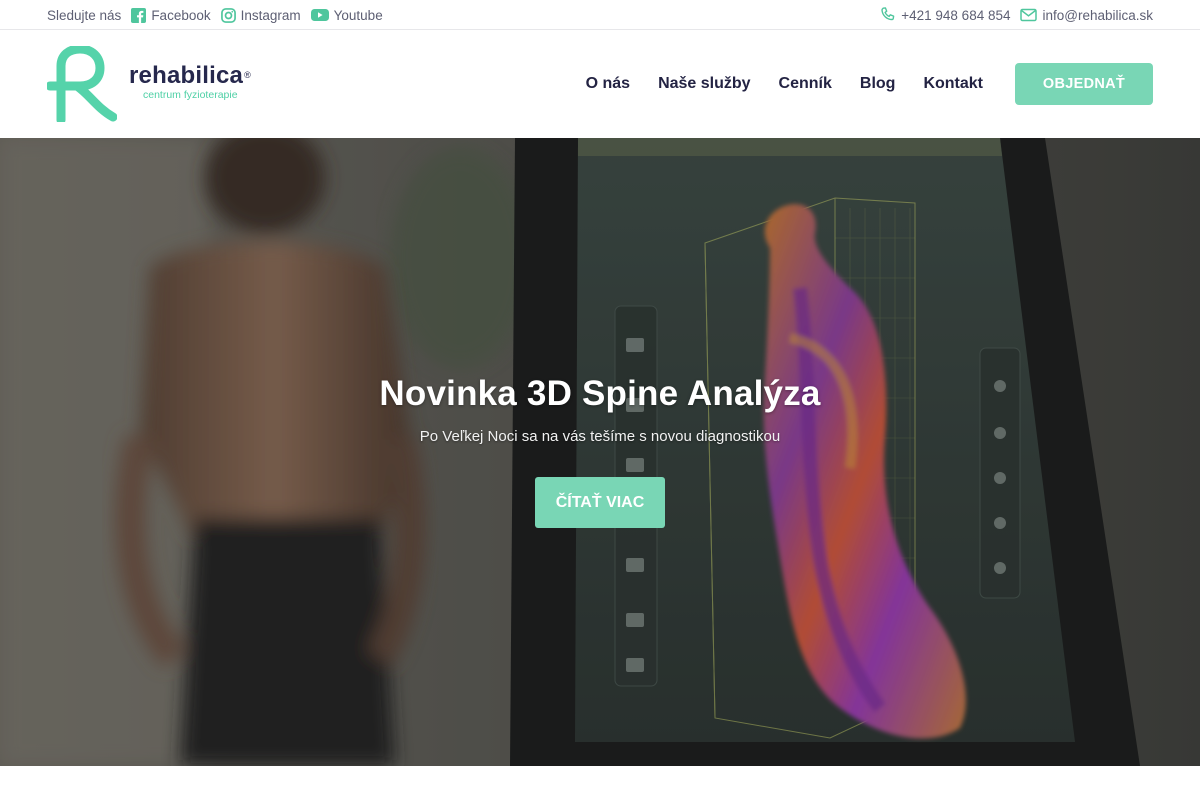 The width and height of the screenshot is (1200, 788). I want to click on hero-title: Novinka 3D Spine Analýza, so click(600, 393).